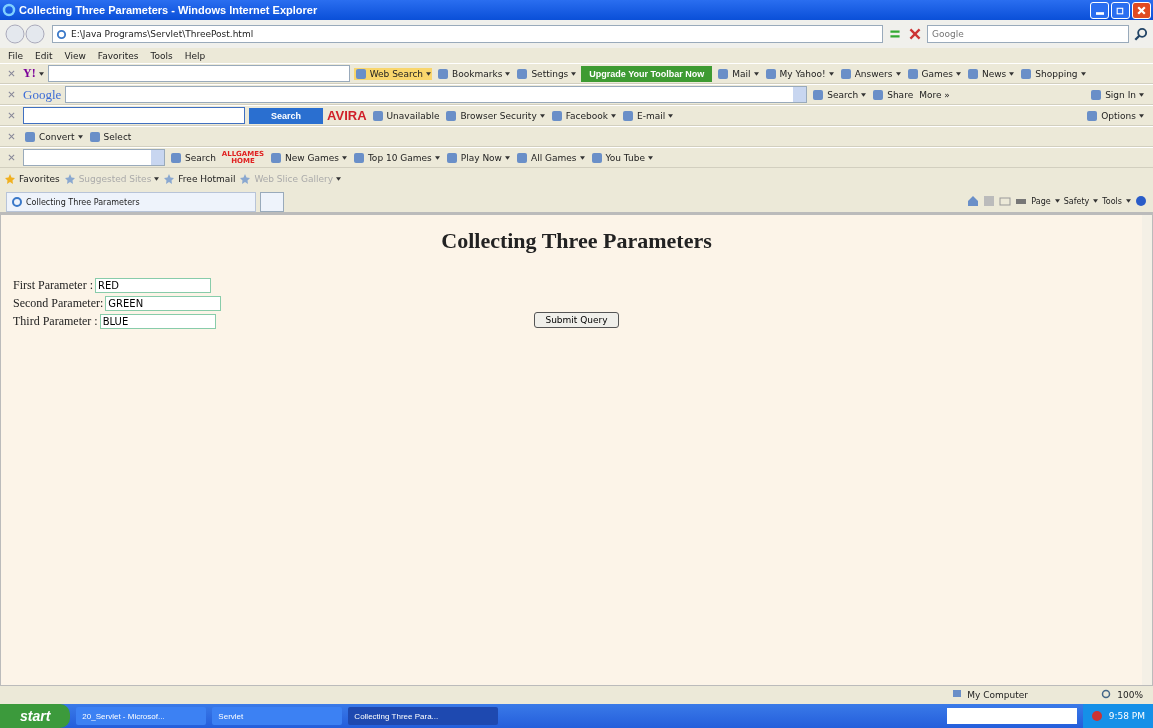 The width and height of the screenshot is (1153, 728). Describe the element at coordinates (1053, 73) in the screenshot. I see `toolbar-button: Shopping` at that location.